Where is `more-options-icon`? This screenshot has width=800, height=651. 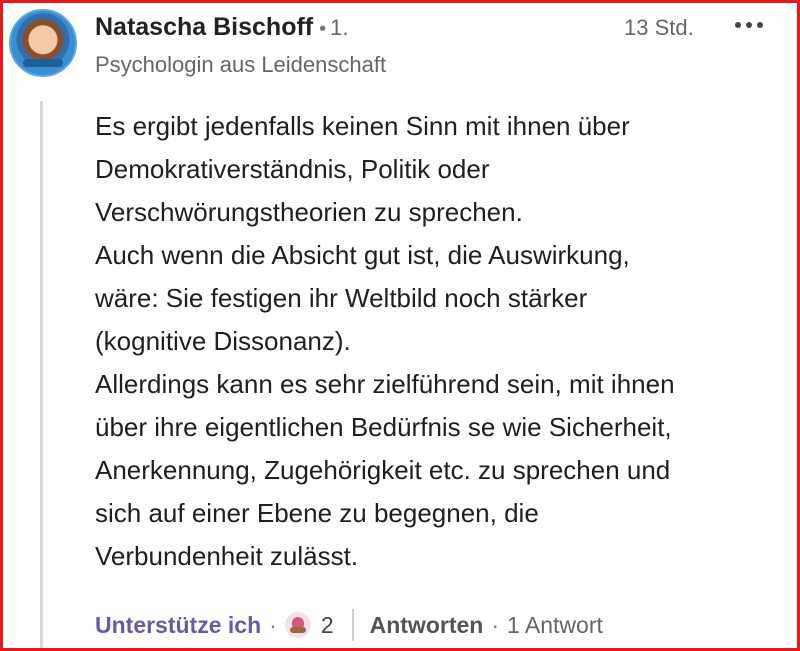
more-options-icon is located at coordinates (749, 25).